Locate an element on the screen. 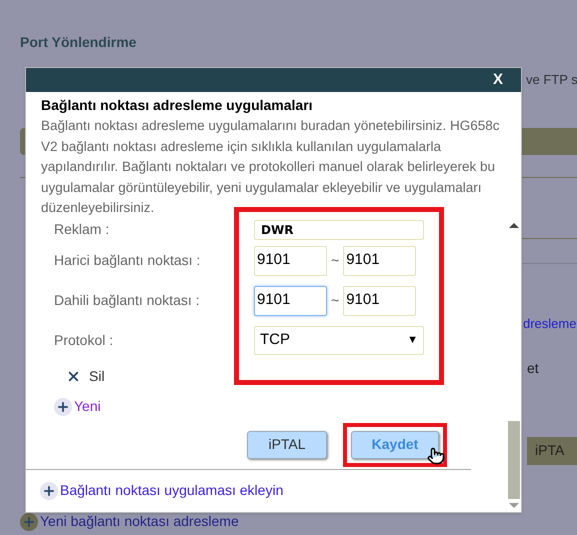  scroll-thumb is located at coordinates (514, 459).